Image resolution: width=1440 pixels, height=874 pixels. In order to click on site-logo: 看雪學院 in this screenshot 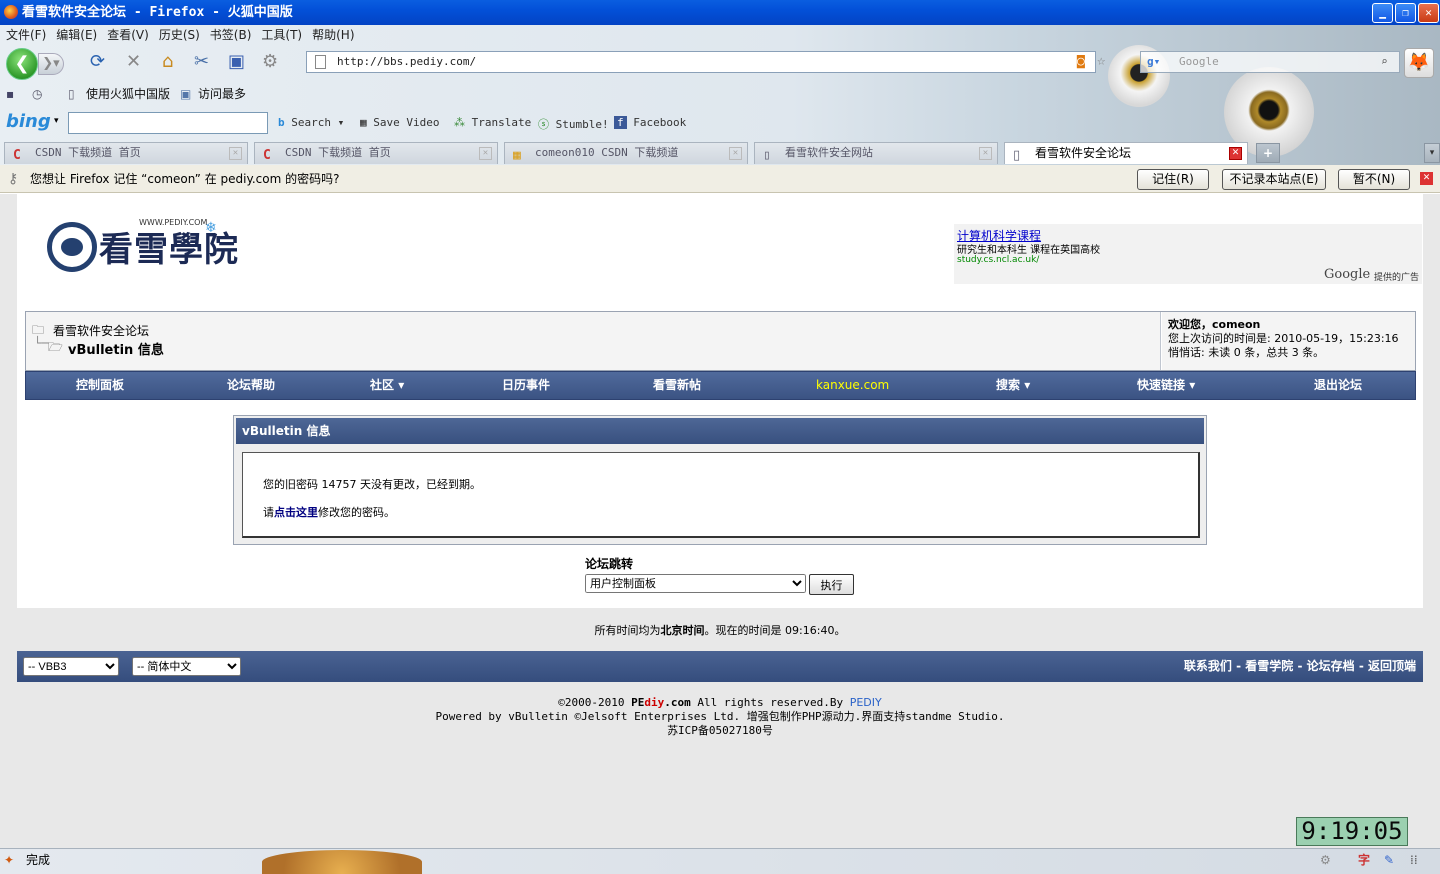, I will do `click(169, 246)`.